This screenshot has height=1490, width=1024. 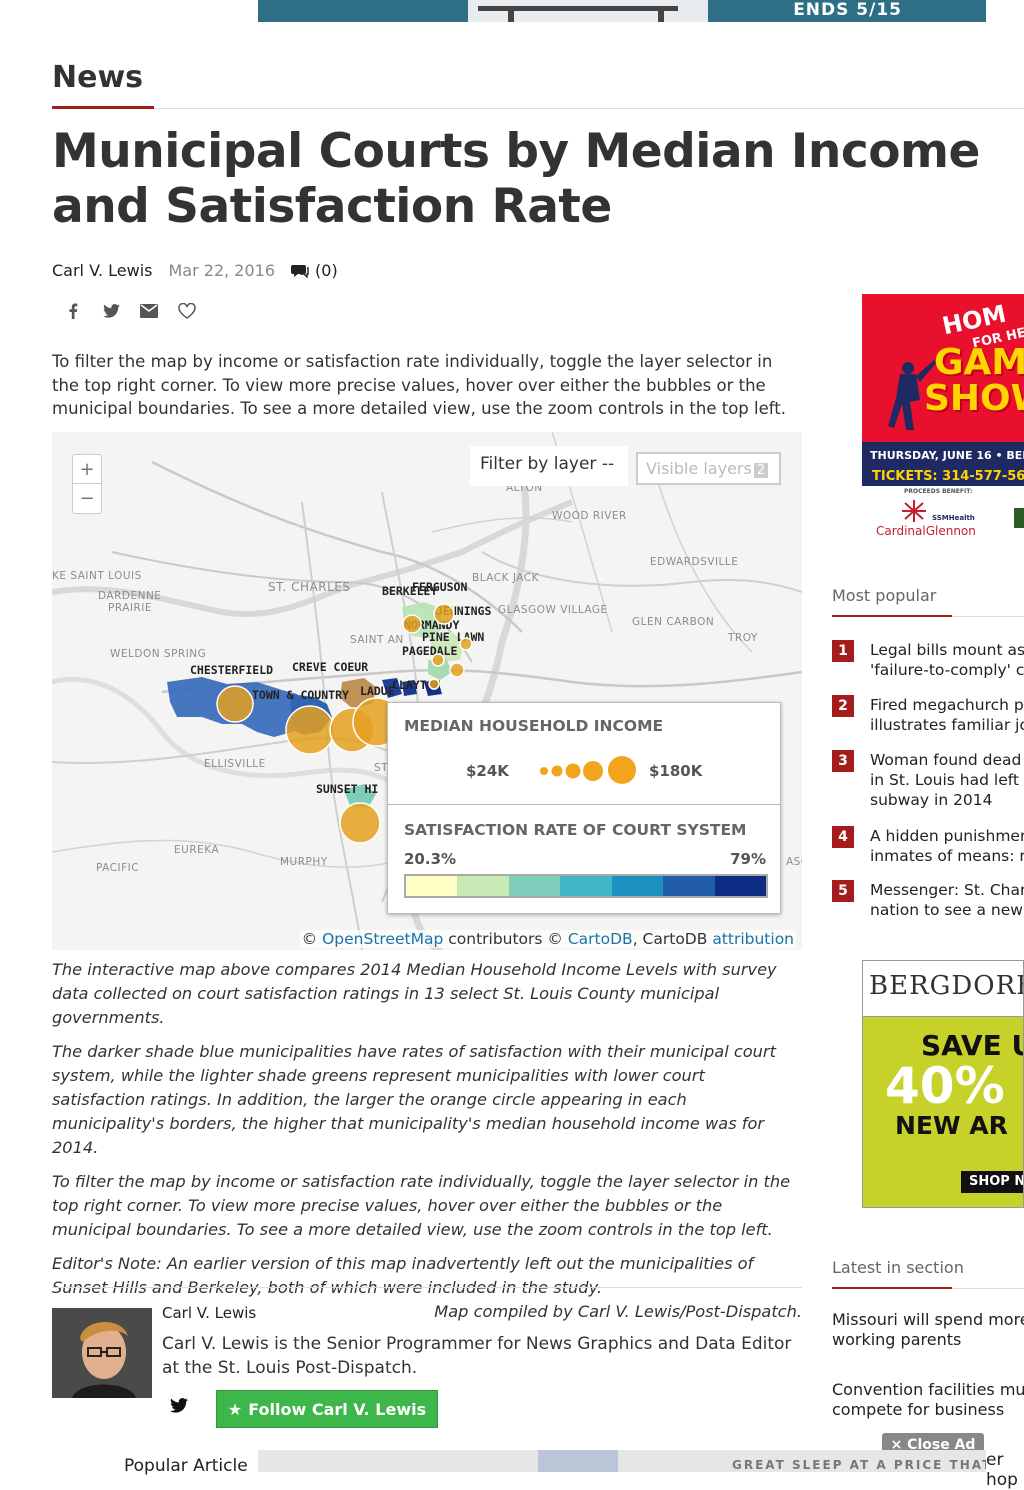 What do you see at coordinates (487, 771) in the screenshot?
I see `income-legend-min: $24K` at bounding box center [487, 771].